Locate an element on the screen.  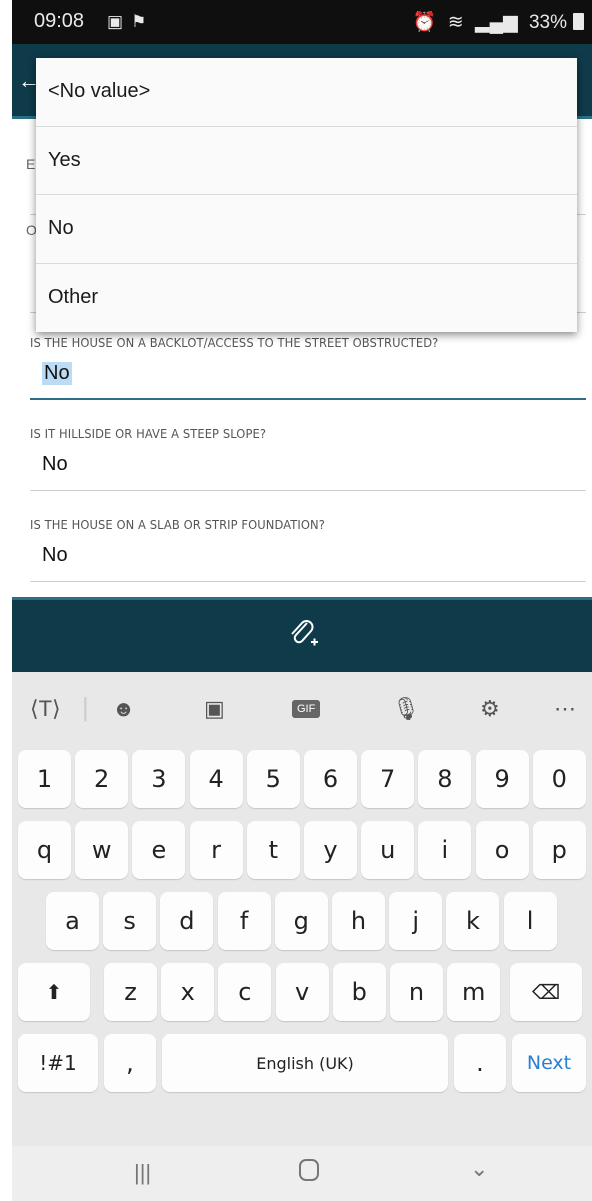
key-l: l is located at coordinates (530, 921).